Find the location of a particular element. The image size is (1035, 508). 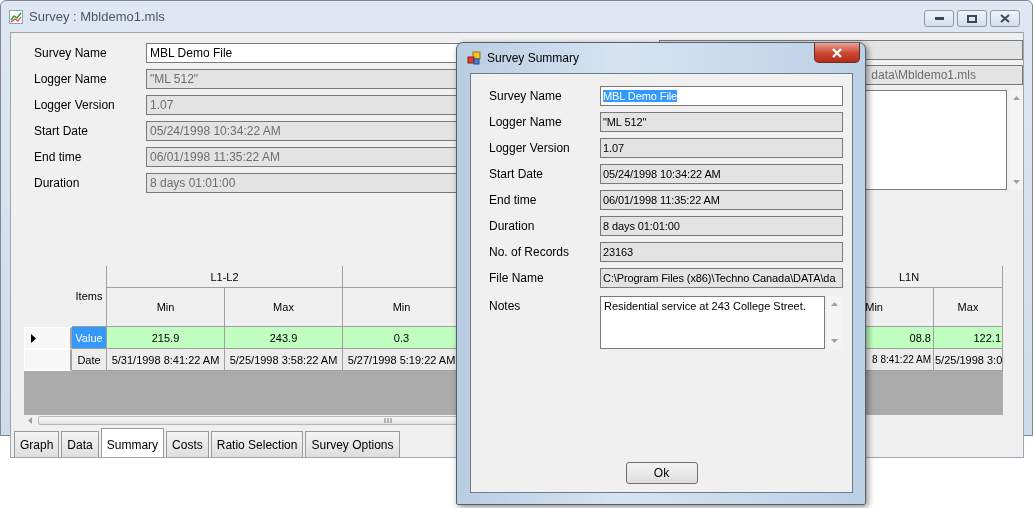

column-header: Items is located at coordinates (89, 296).